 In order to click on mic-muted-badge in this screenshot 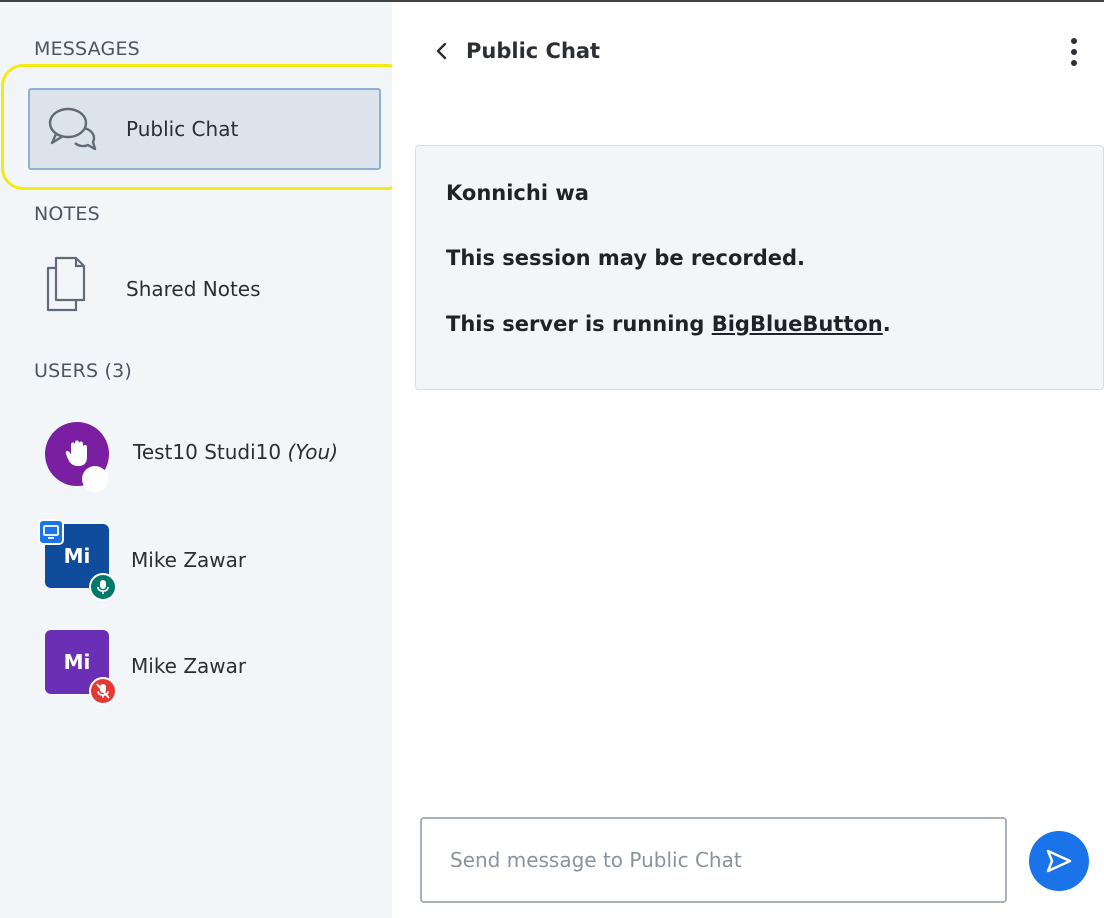, I will do `click(103, 691)`.